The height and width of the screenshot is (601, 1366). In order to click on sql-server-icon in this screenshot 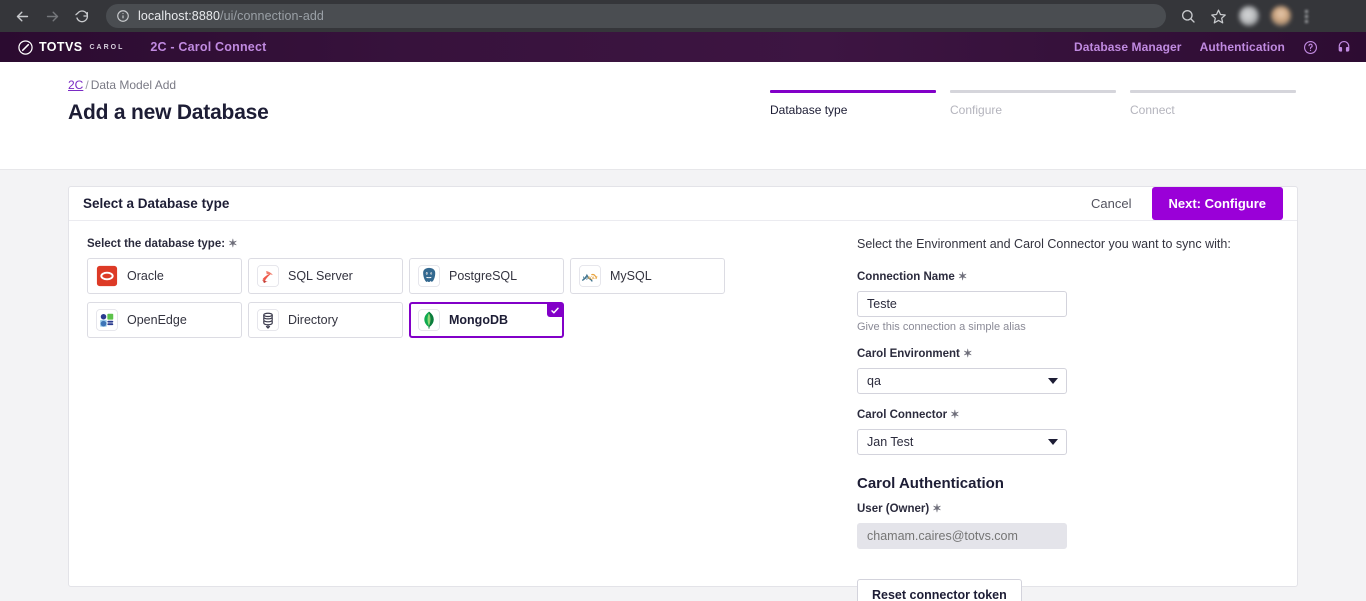, I will do `click(268, 276)`.